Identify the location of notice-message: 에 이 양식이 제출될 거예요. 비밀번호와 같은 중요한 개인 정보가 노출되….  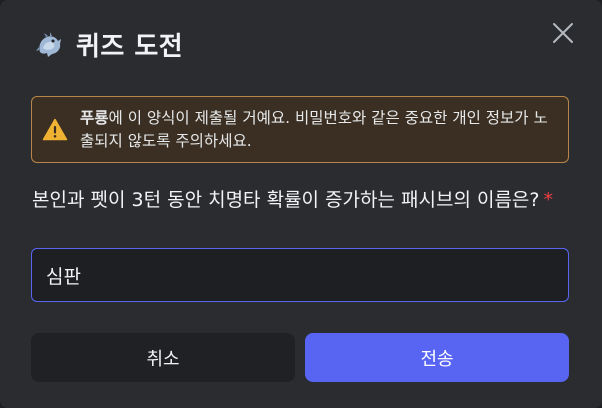
(314, 129).